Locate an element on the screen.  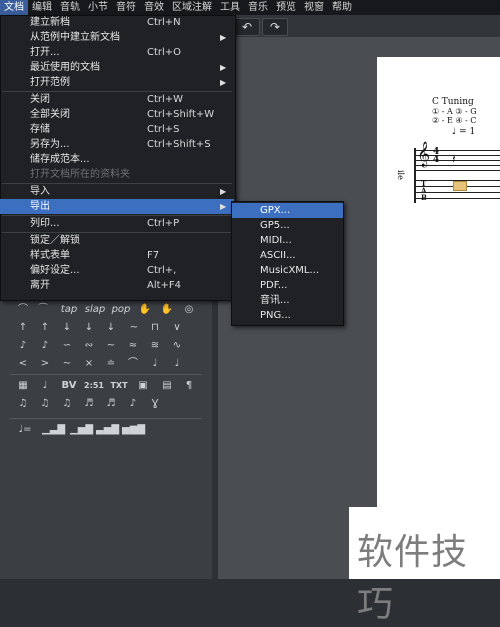
crescendo-icon: < is located at coordinates (23, 364).